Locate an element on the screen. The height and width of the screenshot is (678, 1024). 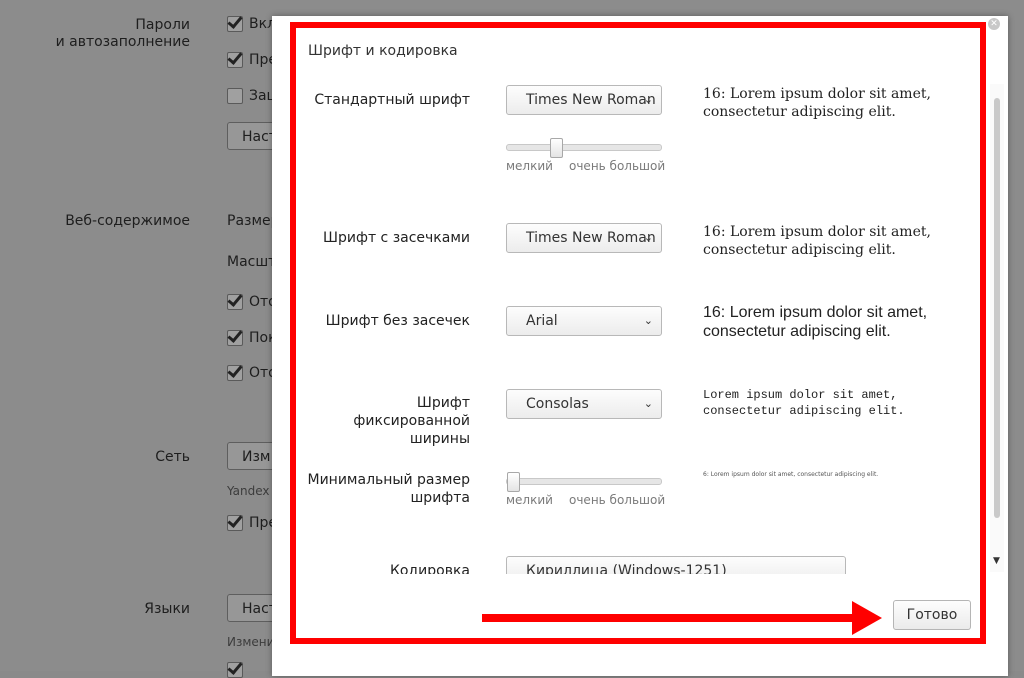
dialog-scrollbar is located at coordinates (997, 328).